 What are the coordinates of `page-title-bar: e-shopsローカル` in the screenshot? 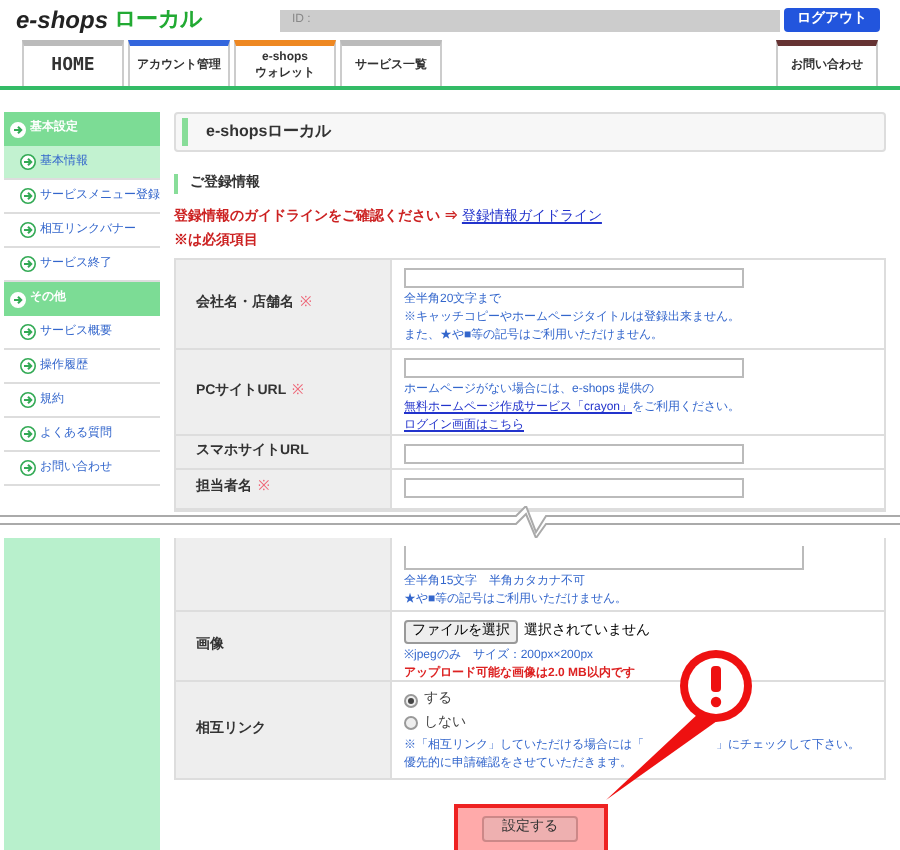 It's located at (530, 132).